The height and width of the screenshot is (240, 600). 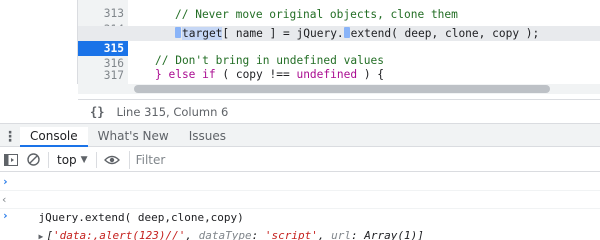 What do you see at coordinates (342, 89) in the screenshot?
I see `scrollbar-thumb` at bounding box center [342, 89].